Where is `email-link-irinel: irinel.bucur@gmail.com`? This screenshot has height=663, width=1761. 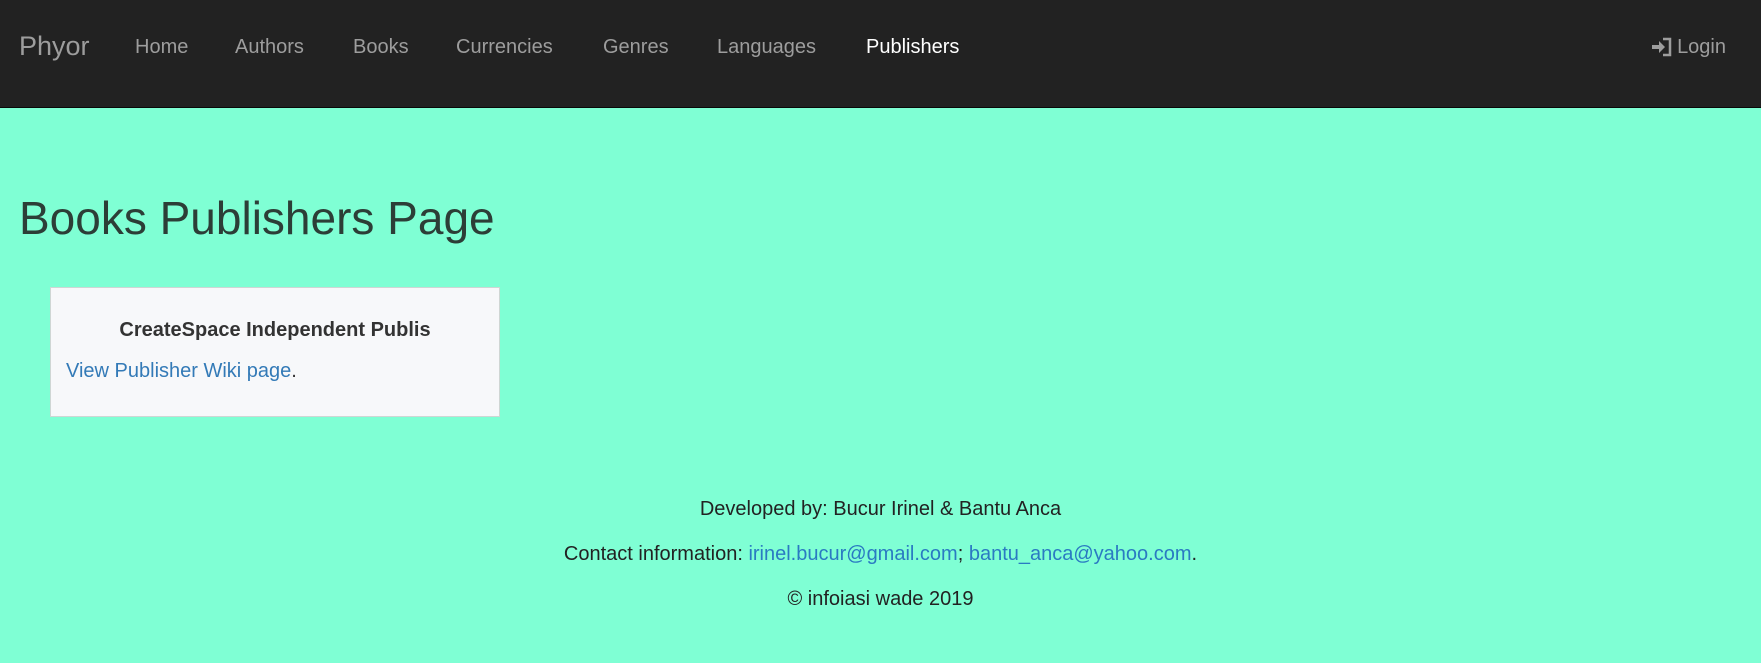 email-link-irinel: irinel.bucur@gmail.com is located at coordinates (852, 554).